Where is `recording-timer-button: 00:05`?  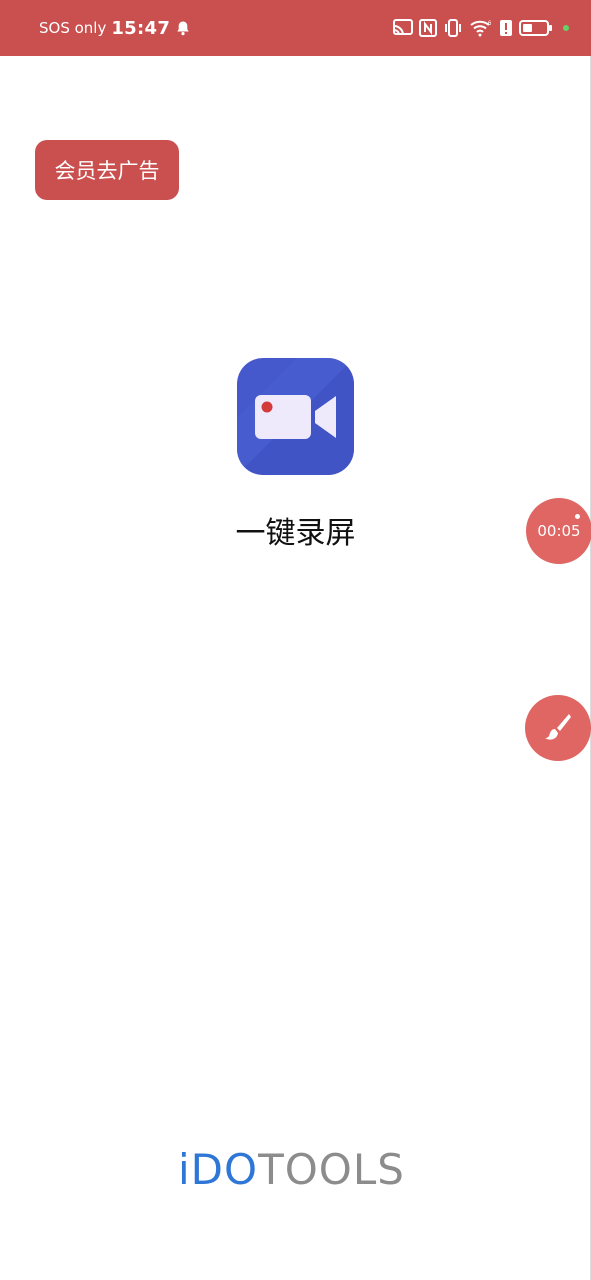
recording-timer-button: 00:05 is located at coordinates (558, 531).